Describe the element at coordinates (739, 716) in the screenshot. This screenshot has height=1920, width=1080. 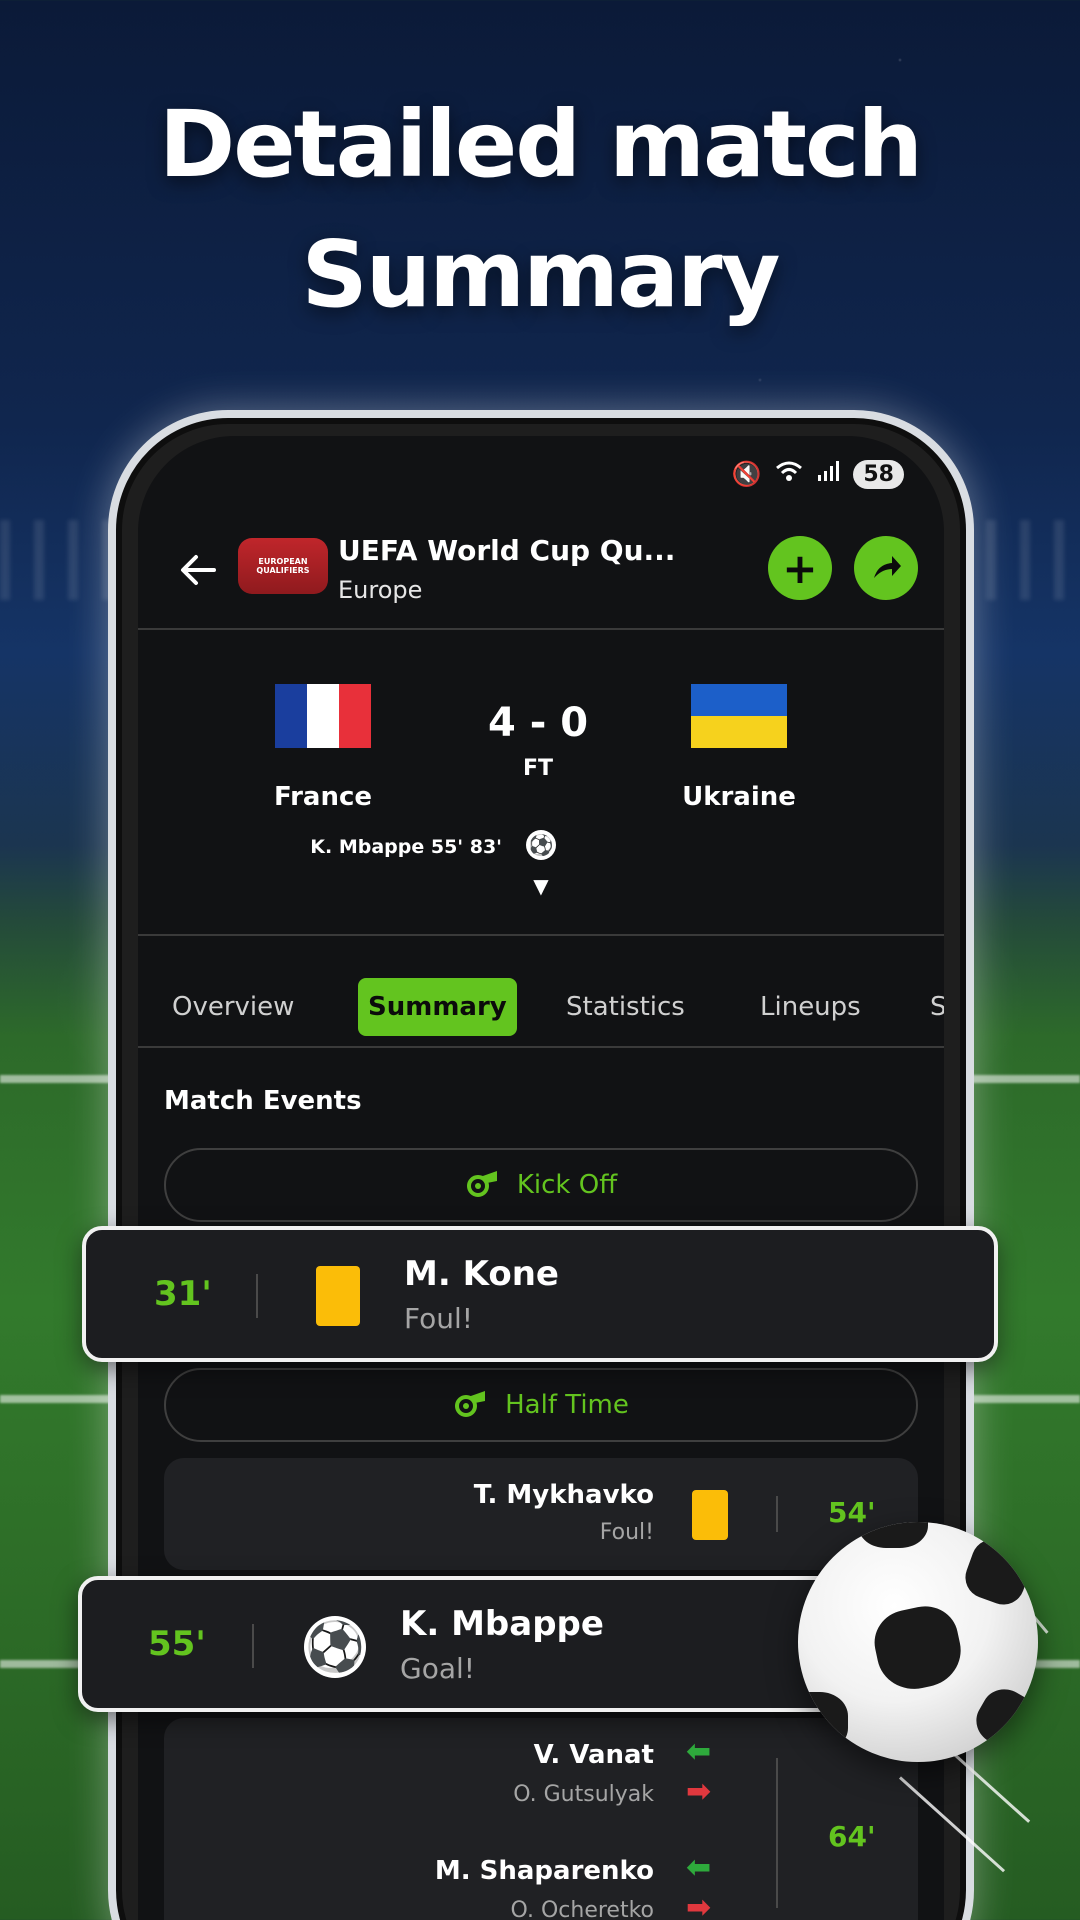
I see `ukraine-flag` at that location.